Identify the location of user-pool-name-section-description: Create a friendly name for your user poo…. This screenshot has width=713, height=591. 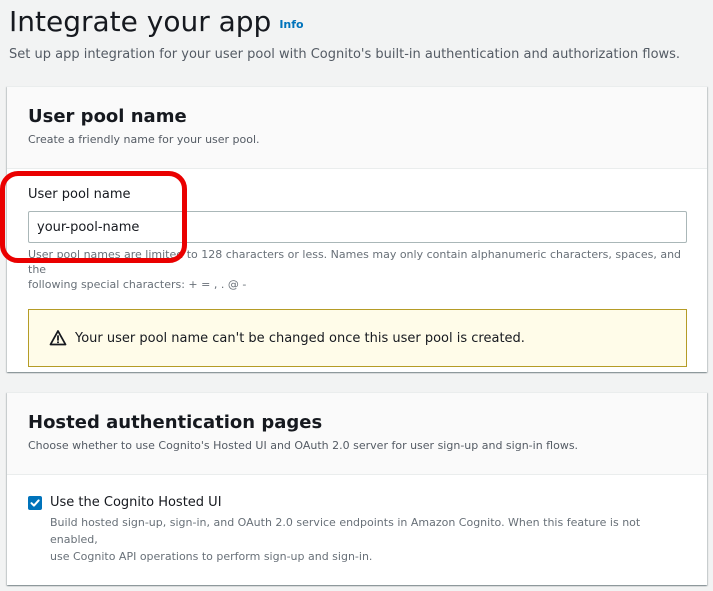
(144, 139).